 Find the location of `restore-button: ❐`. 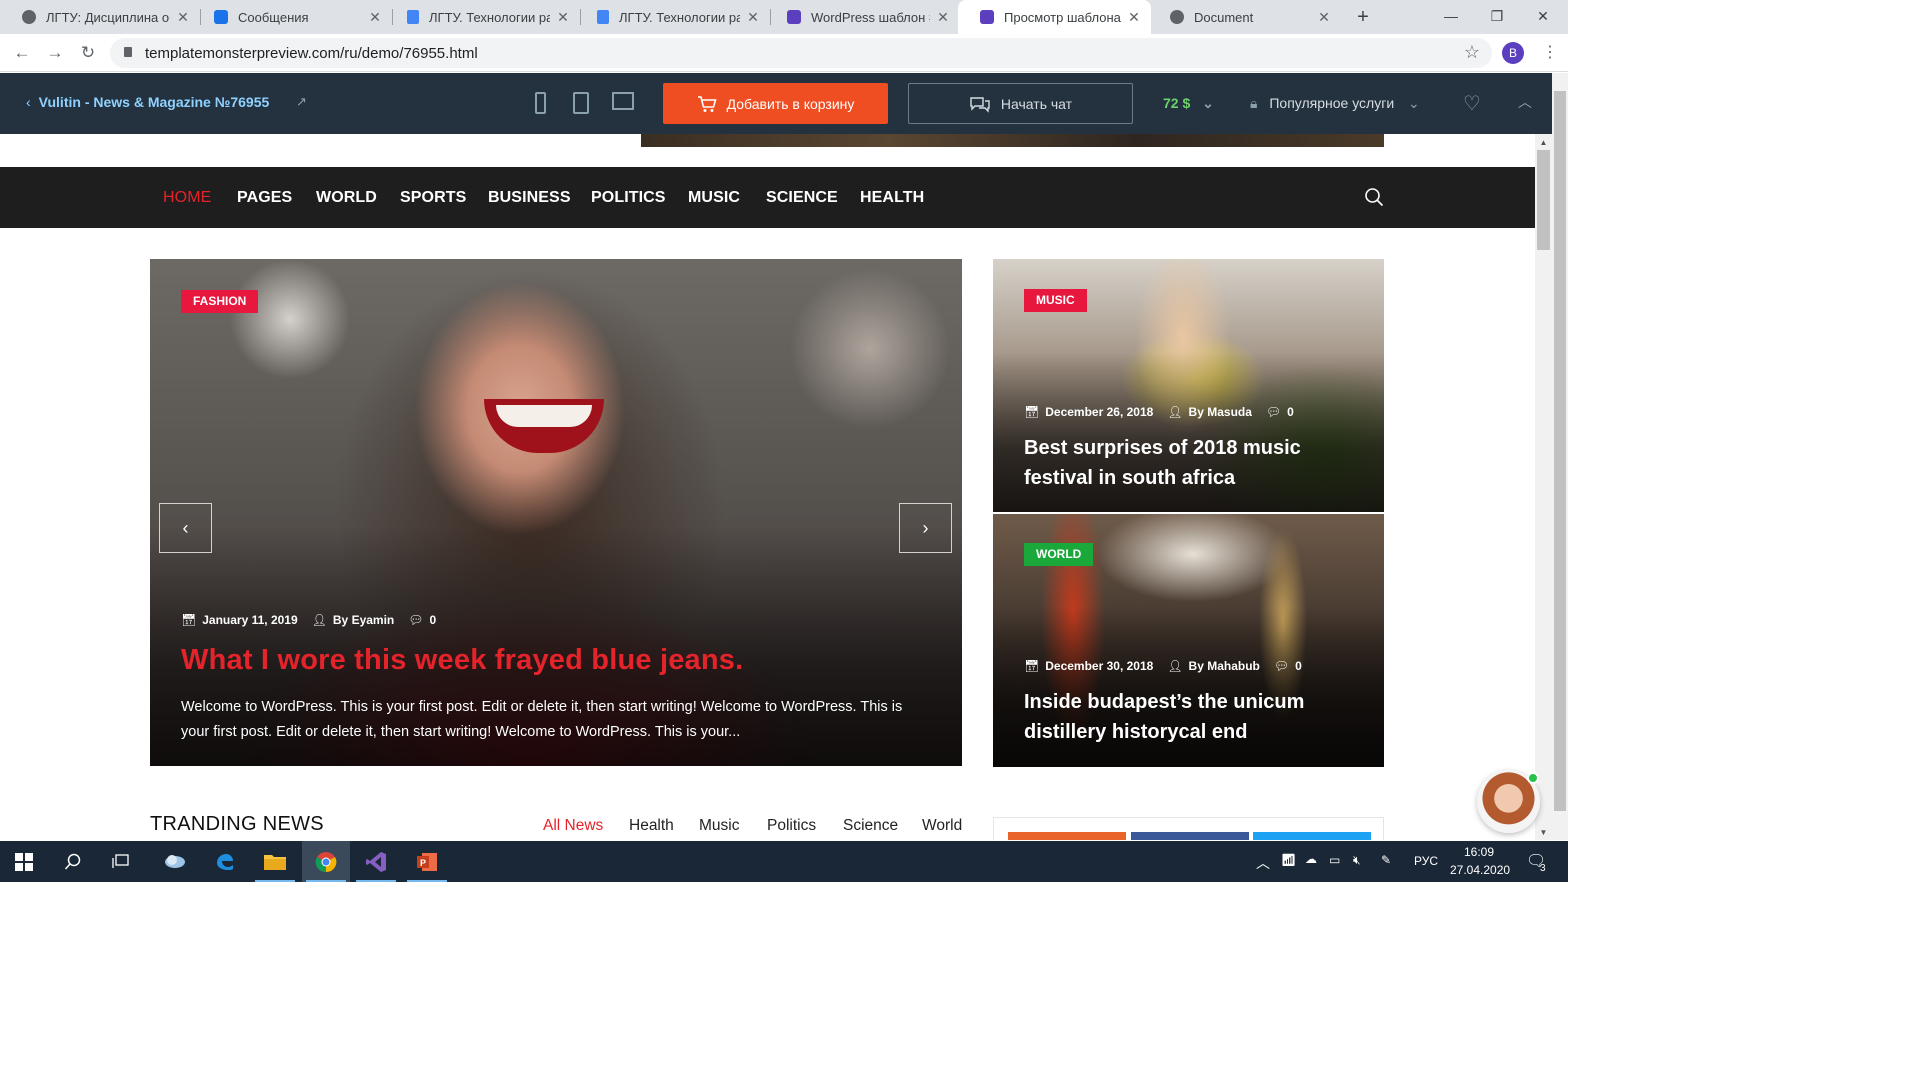

restore-button: ❐ is located at coordinates (1497, 17).